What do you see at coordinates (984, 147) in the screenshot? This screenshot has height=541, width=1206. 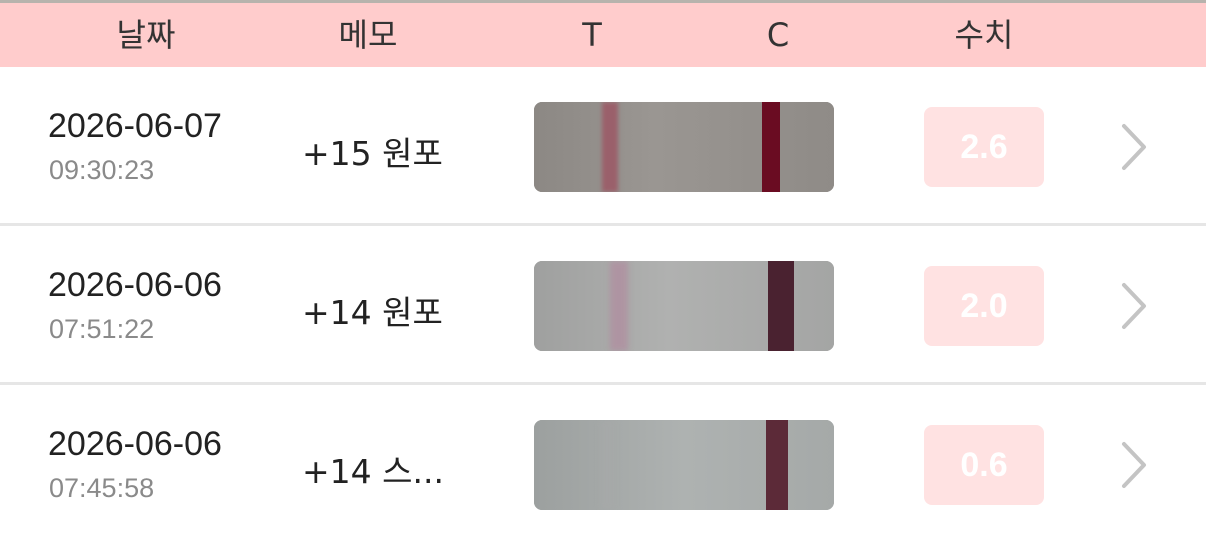 I see `value-badge: 2.6` at bounding box center [984, 147].